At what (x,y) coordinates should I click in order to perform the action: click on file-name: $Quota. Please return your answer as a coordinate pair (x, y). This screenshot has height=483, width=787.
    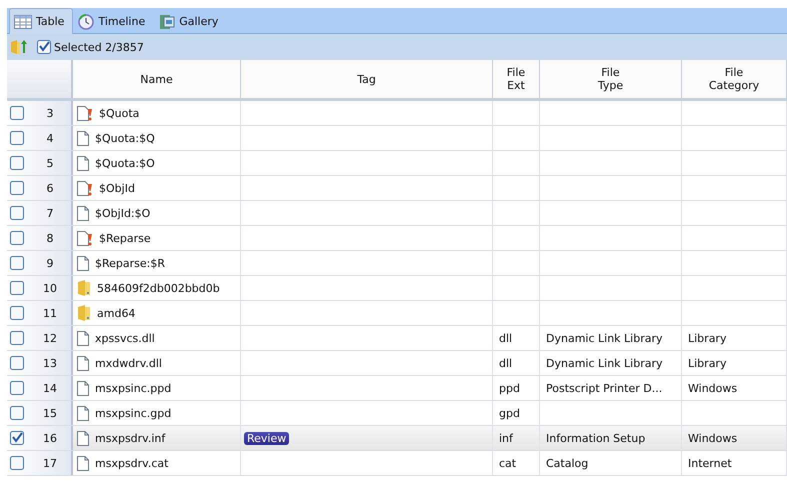
    Looking at the image, I should click on (119, 113).